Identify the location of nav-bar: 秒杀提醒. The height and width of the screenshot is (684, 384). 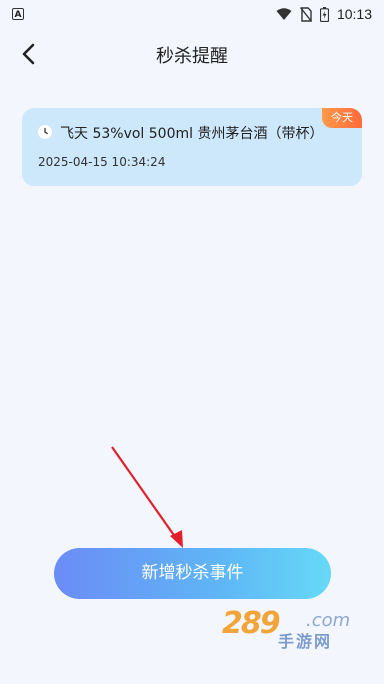
(192, 54).